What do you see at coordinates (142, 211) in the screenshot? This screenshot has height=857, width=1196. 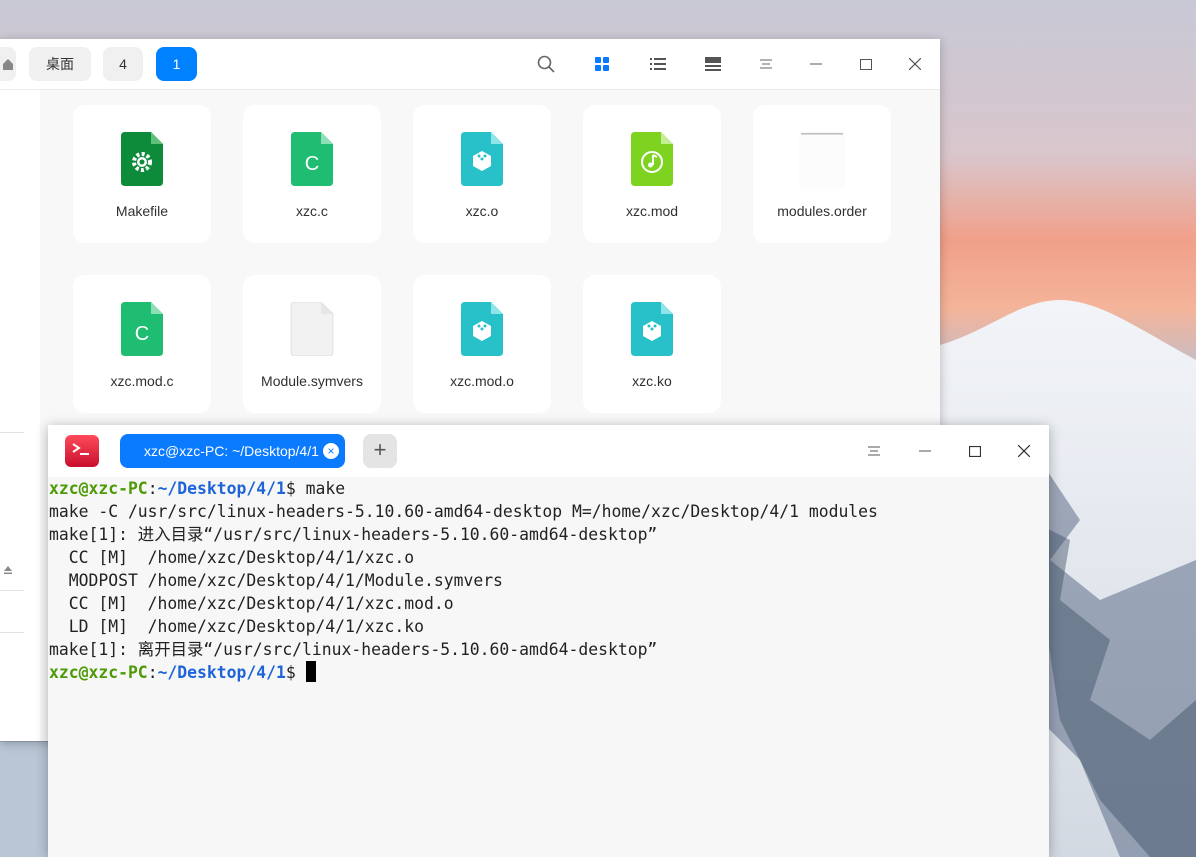 I see `file-name: Makefile` at bounding box center [142, 211].